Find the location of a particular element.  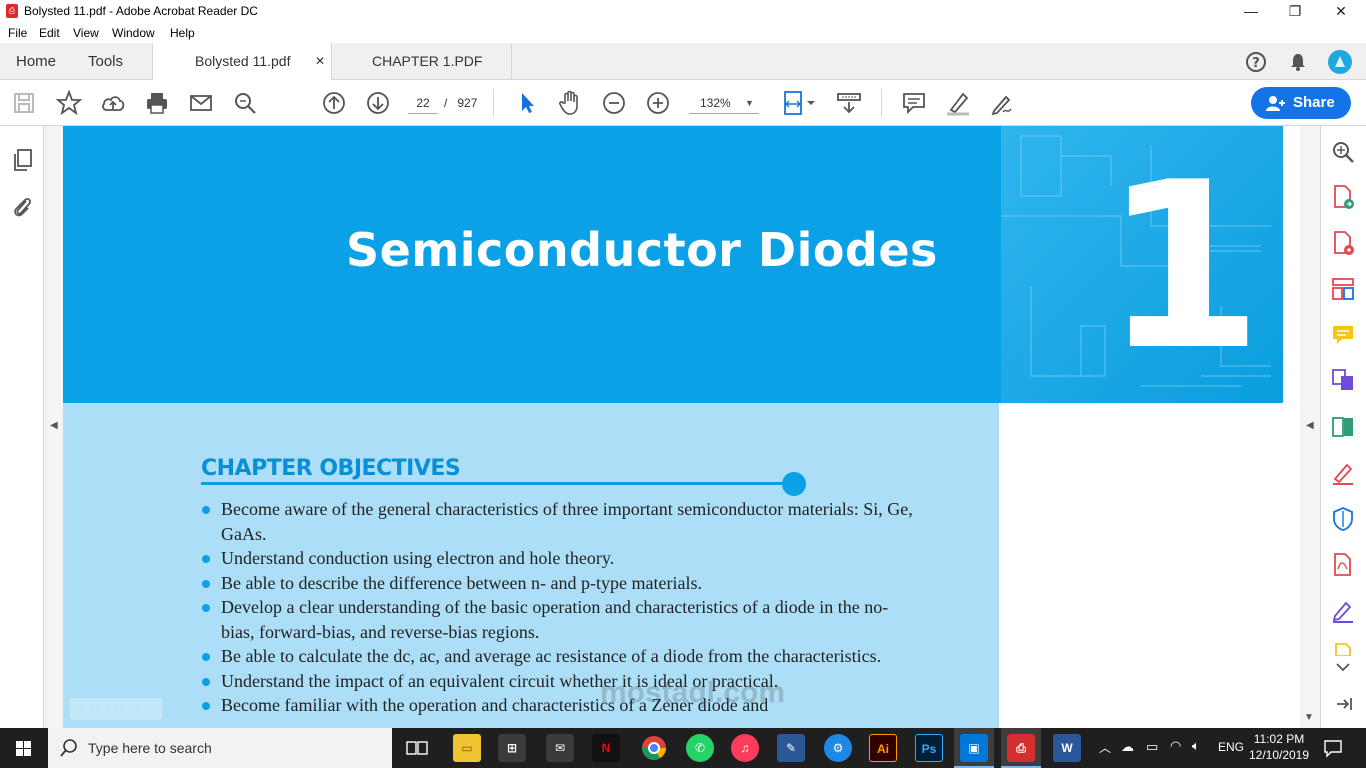

bookmark-star-icon is located at coordinates (69, 103).